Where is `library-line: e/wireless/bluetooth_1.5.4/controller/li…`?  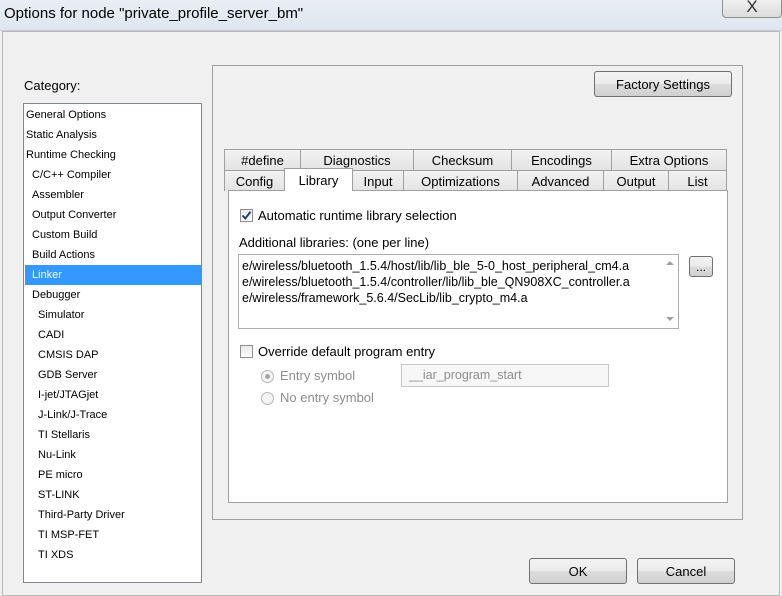 library-line: e/wireless/bluetooth_1.5.4/controller/li… is located at coordinates (436, 282).